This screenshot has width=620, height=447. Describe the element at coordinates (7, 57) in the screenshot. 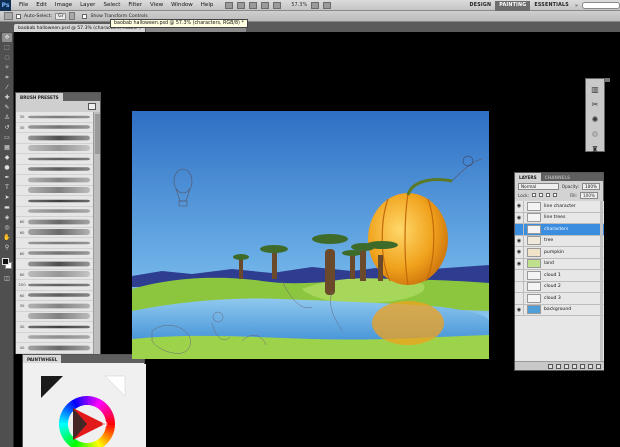

I see `lasso-tool-icon: ◌` at that location.